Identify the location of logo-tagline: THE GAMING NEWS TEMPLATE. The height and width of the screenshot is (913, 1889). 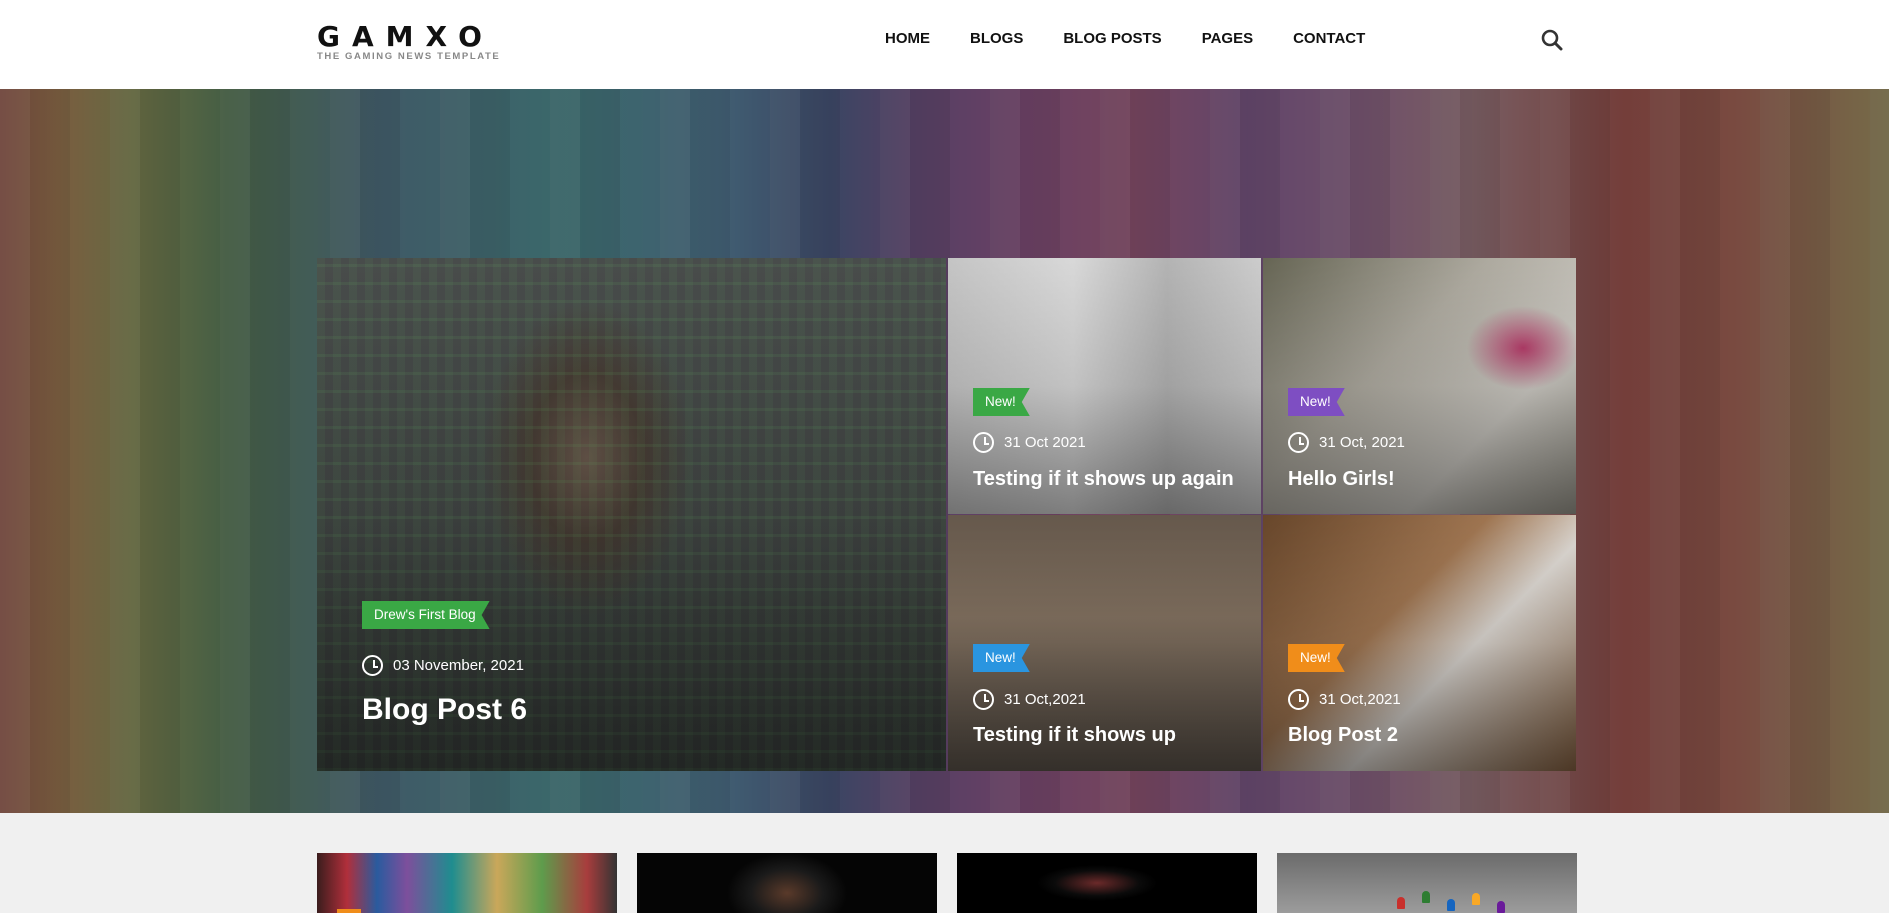
(409, 56).